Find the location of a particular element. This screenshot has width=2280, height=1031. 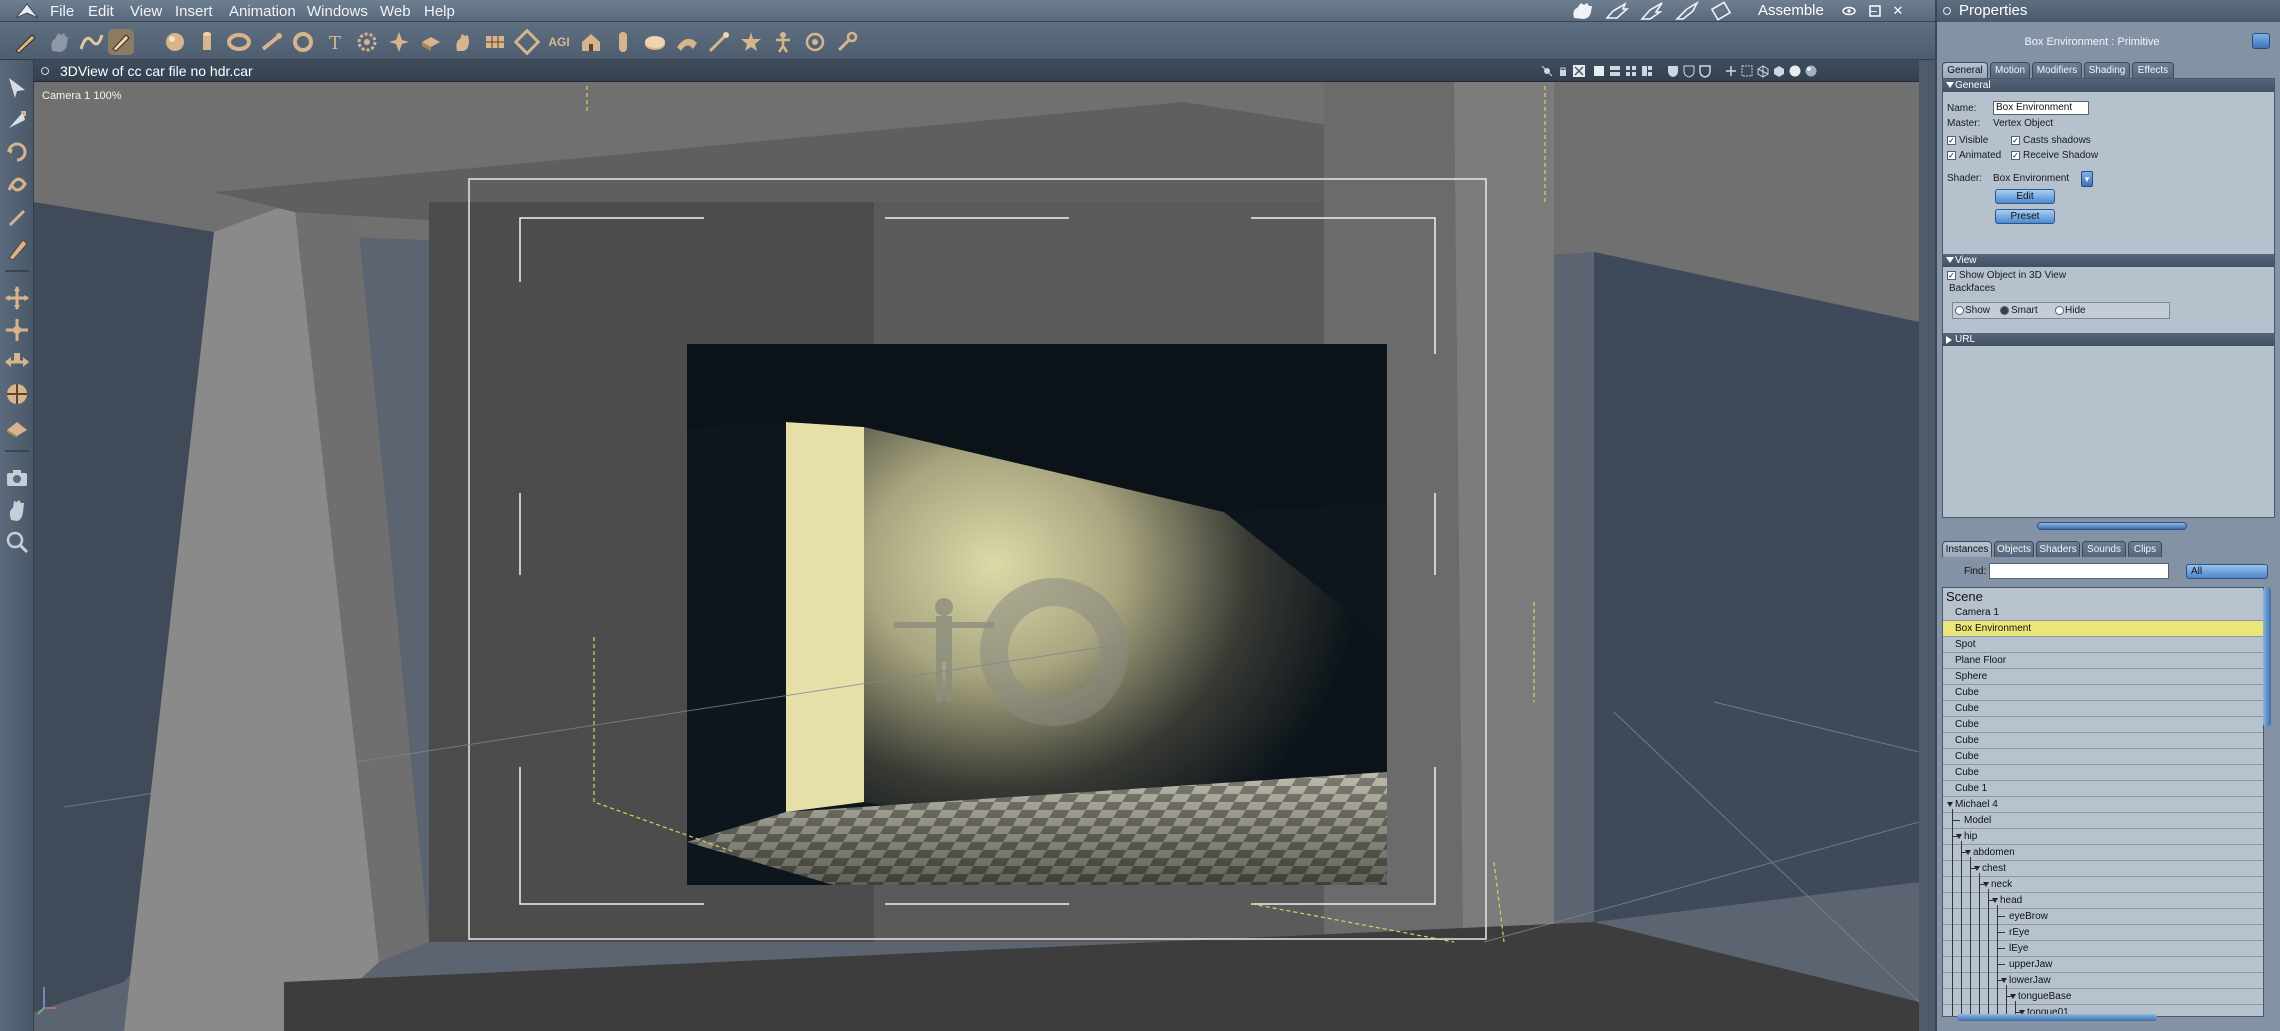

lock-view-icon is located at coordinates (1563, 71).